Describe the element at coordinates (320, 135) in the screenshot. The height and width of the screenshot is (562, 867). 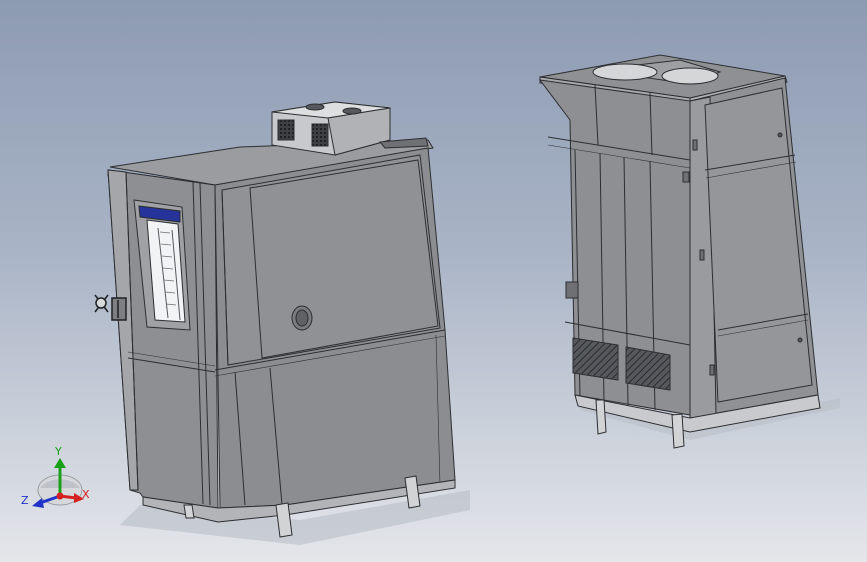
I see `top-unit-vent-right` at that location.